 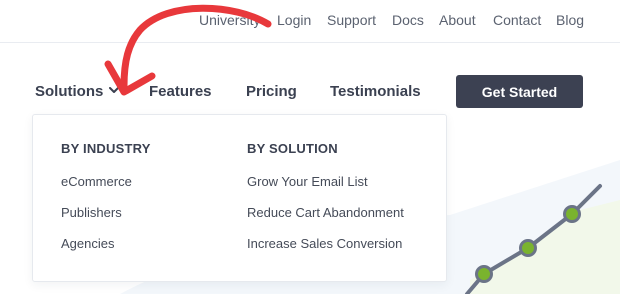 What do you see at coordinates (325, 212) in the screenshot?
I see `menu-item-reduce-cart-abandonment: Reduce Cart Abandonment` at bounding box center [325, 212].